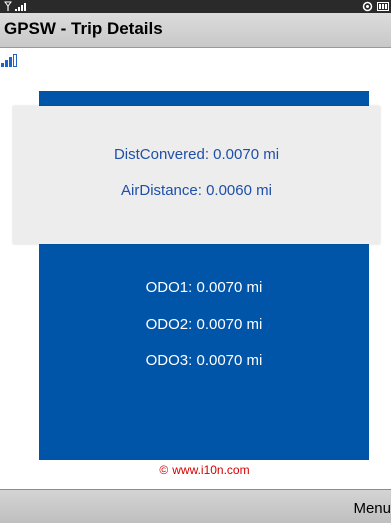 The width and height of the screenshot is (391, 523). What do you see at coordinates (204, 287) in the screenshot?
I see `odo1-label: ODO1: 0.0070 mi` at bounding box center [204, 287].